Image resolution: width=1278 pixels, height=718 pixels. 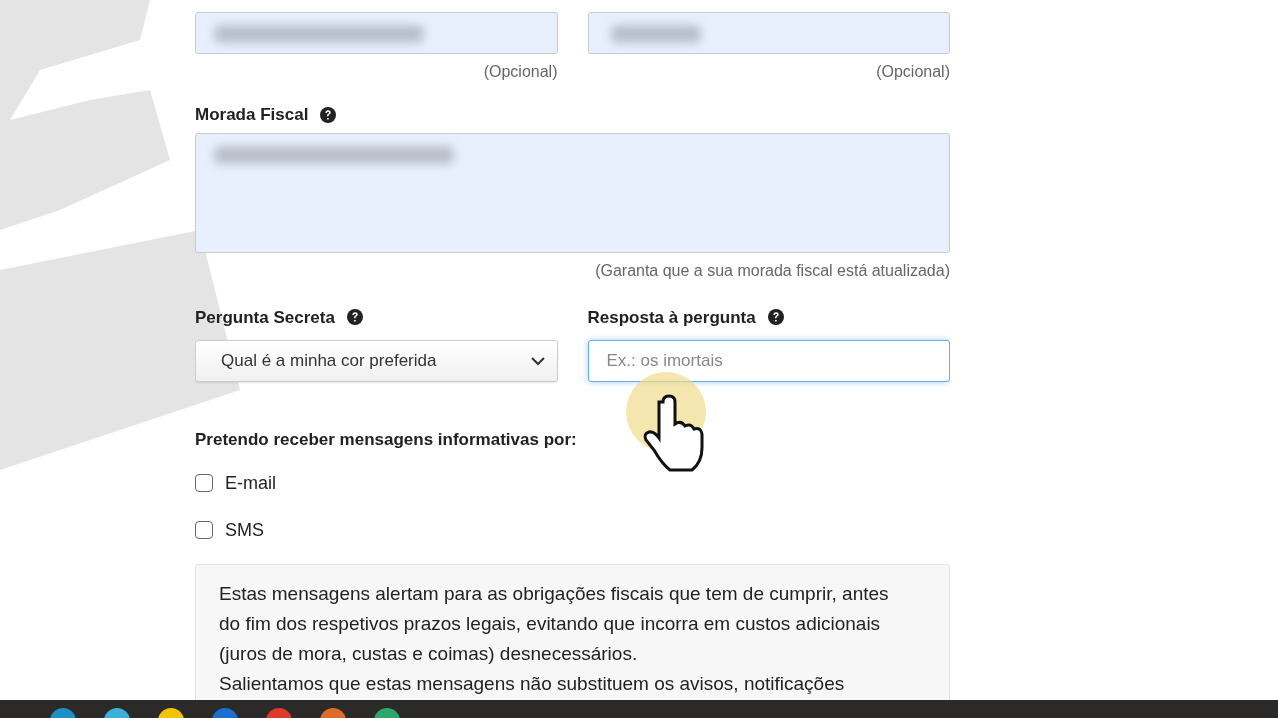 What do you see at coordinates (671, 317) in the screenshot?
I see `field-label: Resposta à pergunta` at bounding box center [671, 317].